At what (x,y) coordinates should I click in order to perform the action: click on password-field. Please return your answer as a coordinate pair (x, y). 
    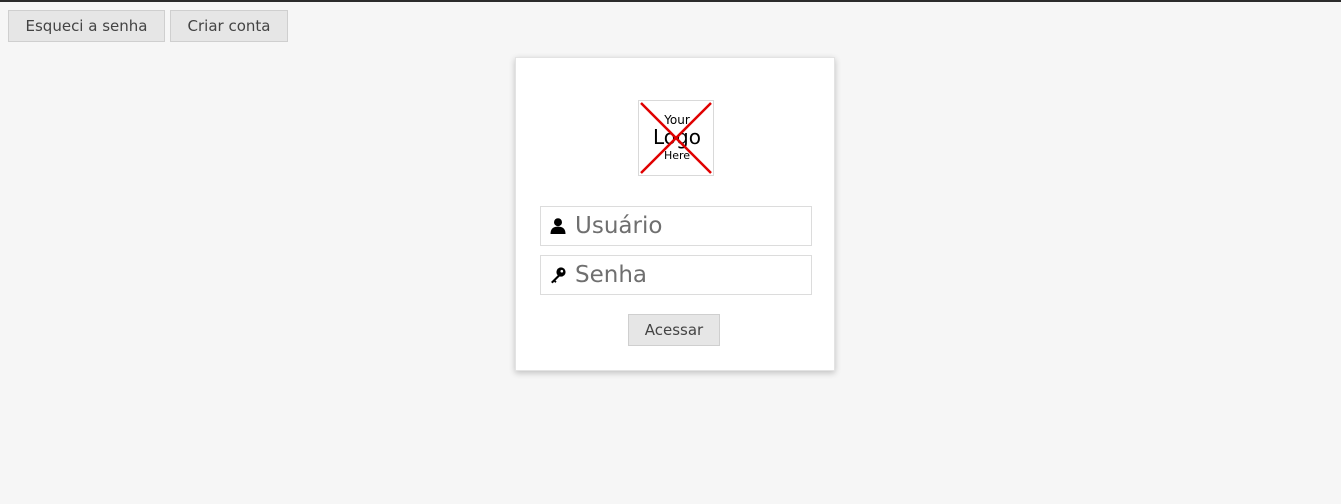
    Looking at the image, I should click on (676, 275).